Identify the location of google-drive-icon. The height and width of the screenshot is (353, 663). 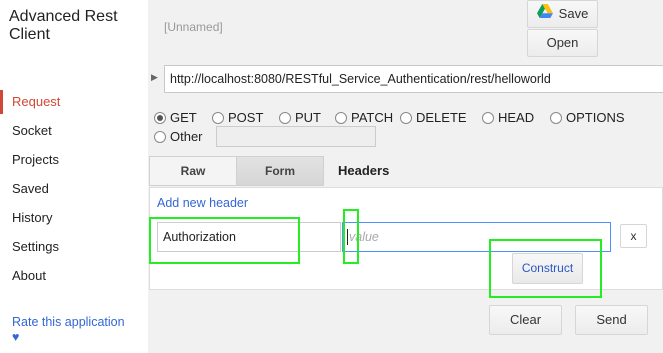
(544, 14).